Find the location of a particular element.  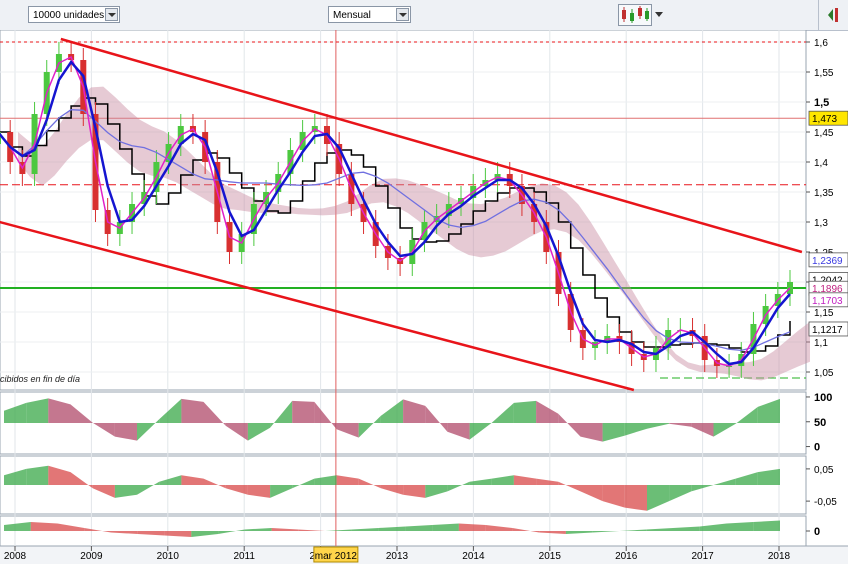

y-tick-label: 1,55 is located at coordinates (824, 73).